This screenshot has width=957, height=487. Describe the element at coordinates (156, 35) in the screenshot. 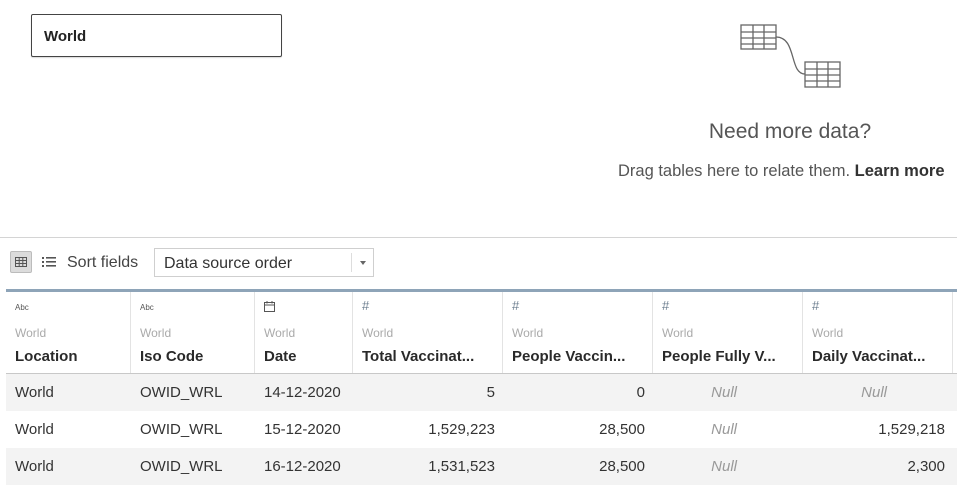

I see `world-table-card: World` at that location.